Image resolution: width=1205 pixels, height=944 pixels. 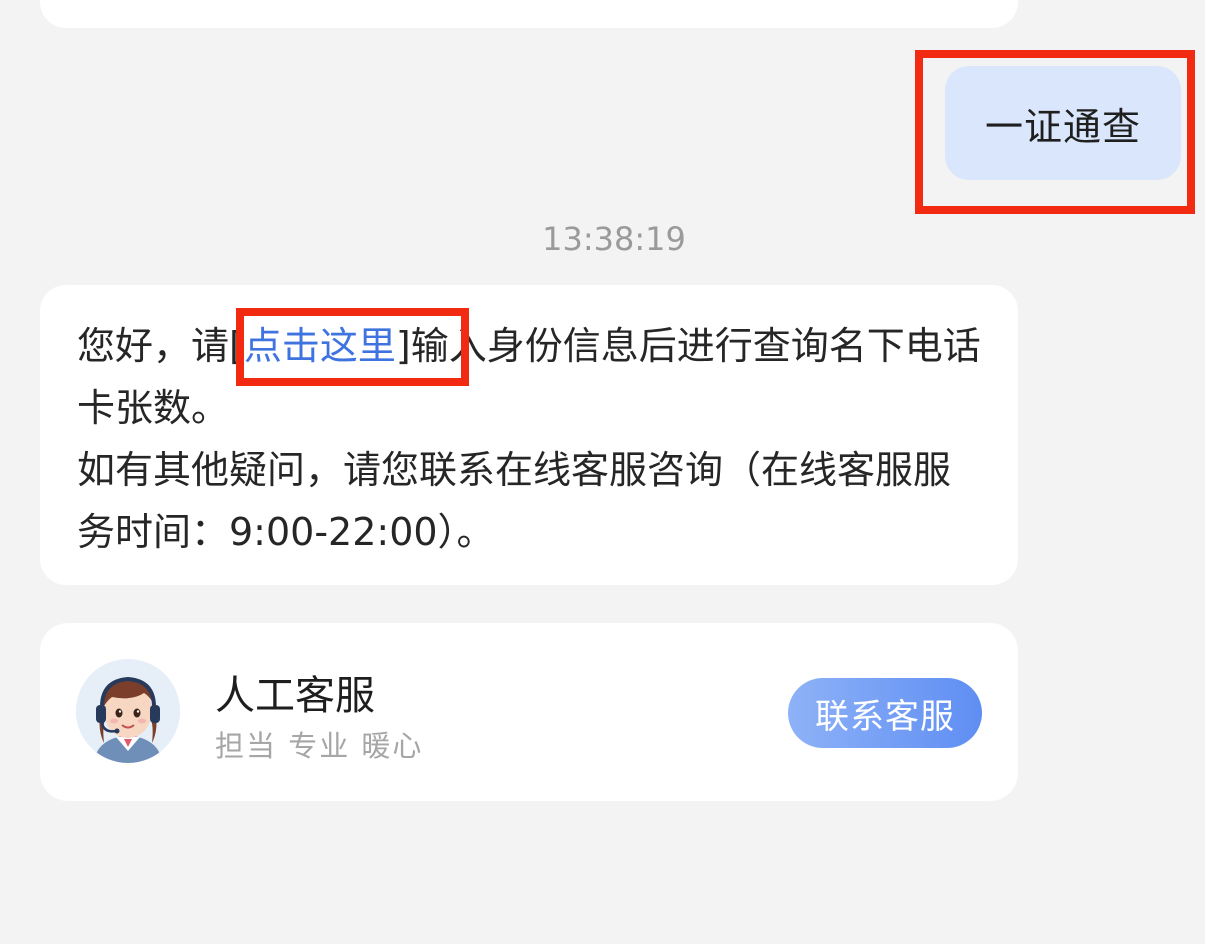 I want to click on bot-message-prefix: 您好，请, so click(x=153, y=346).